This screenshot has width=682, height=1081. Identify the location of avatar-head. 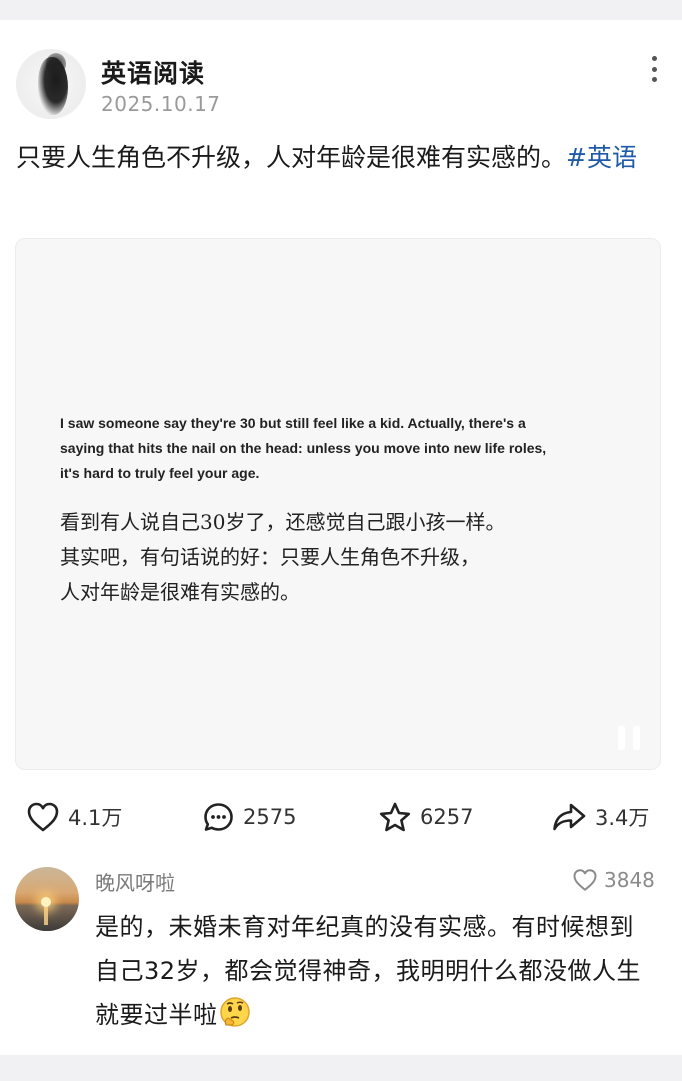
(56, 64).